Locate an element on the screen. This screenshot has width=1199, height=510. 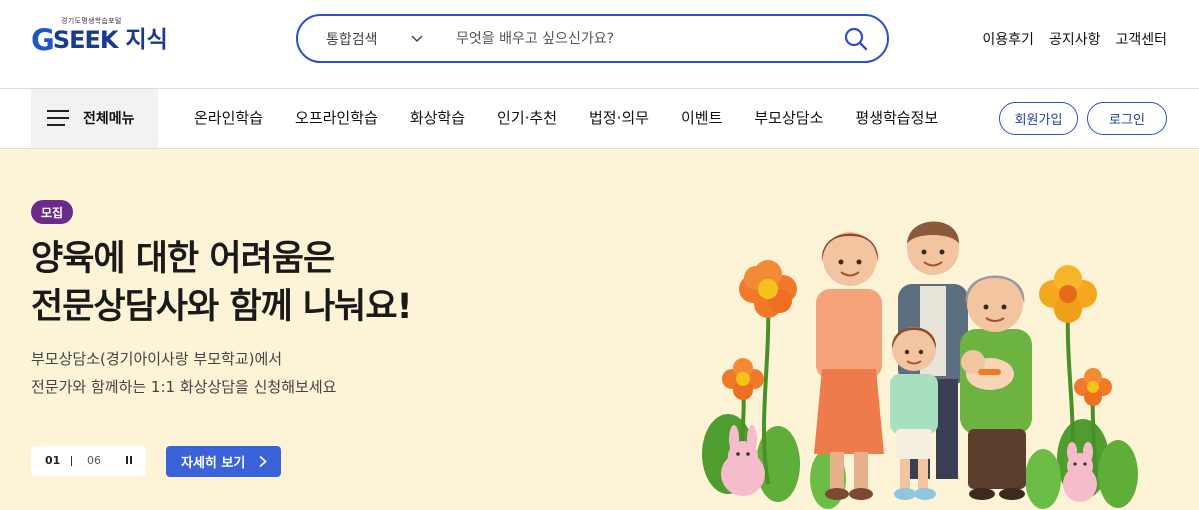
search-bar: 통합검색 is located at coordinates (592, 38).